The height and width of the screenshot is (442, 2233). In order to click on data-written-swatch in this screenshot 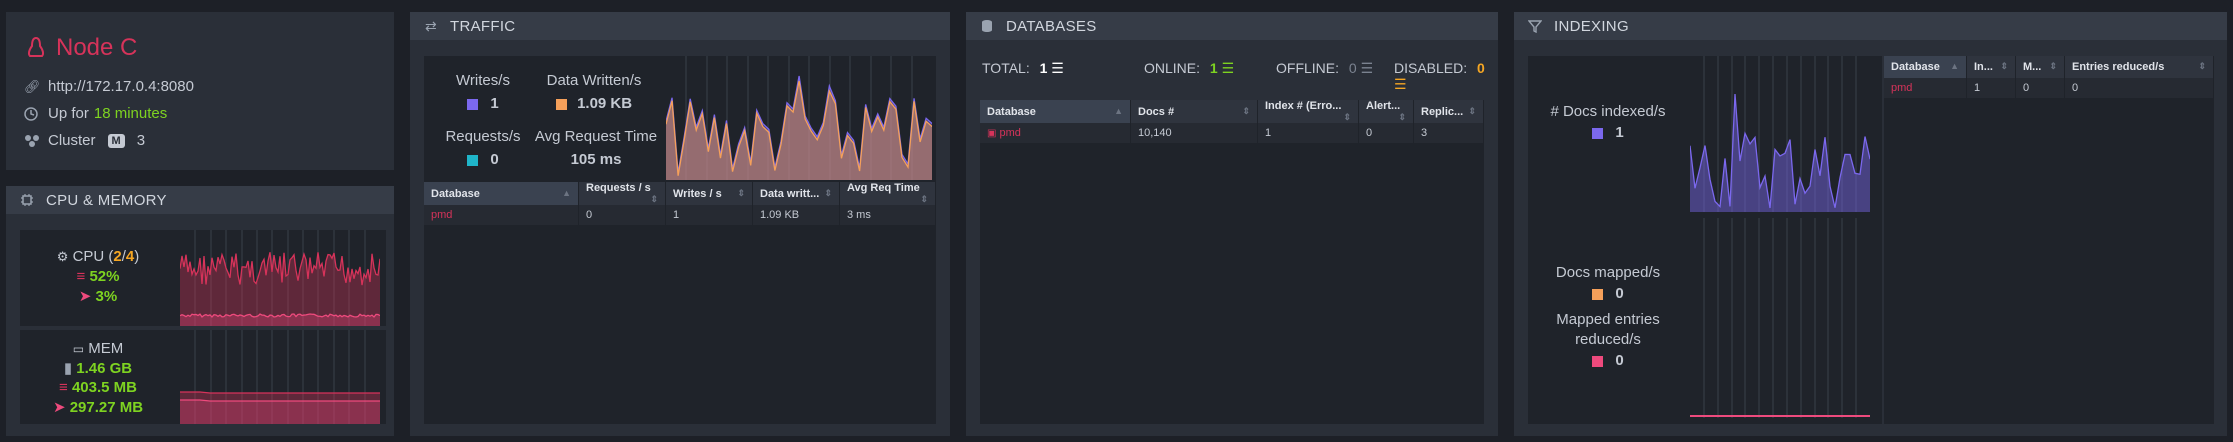, I will do `click(561, 104)`.